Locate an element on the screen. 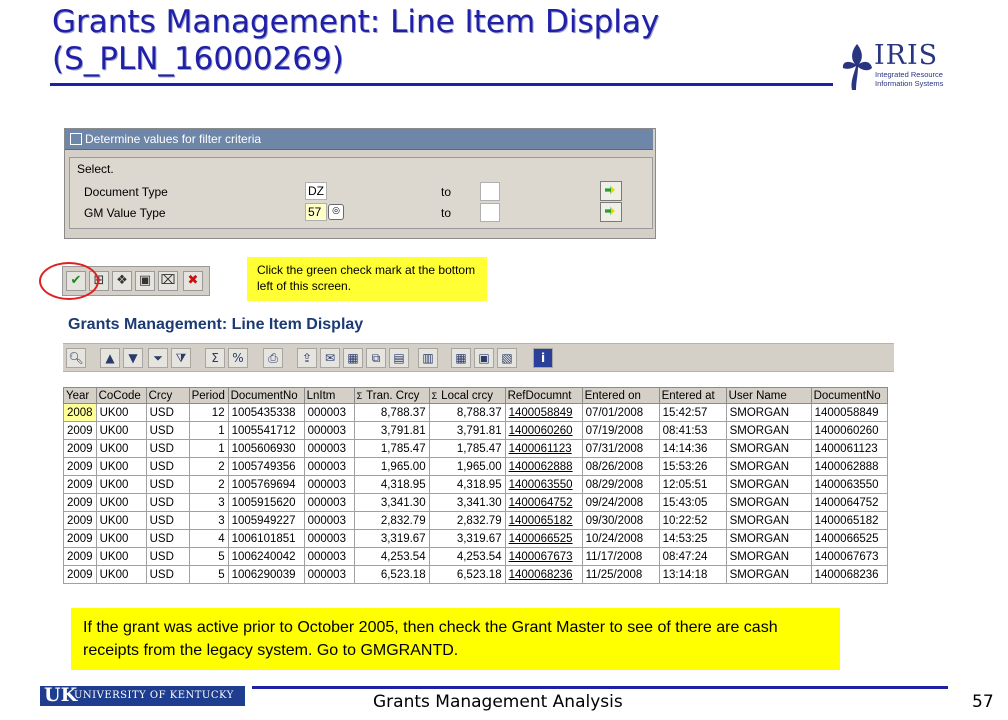 The width and height of the screenshot is (1008, 720). document-type-input: DZ is located at coordinates (316, 191).